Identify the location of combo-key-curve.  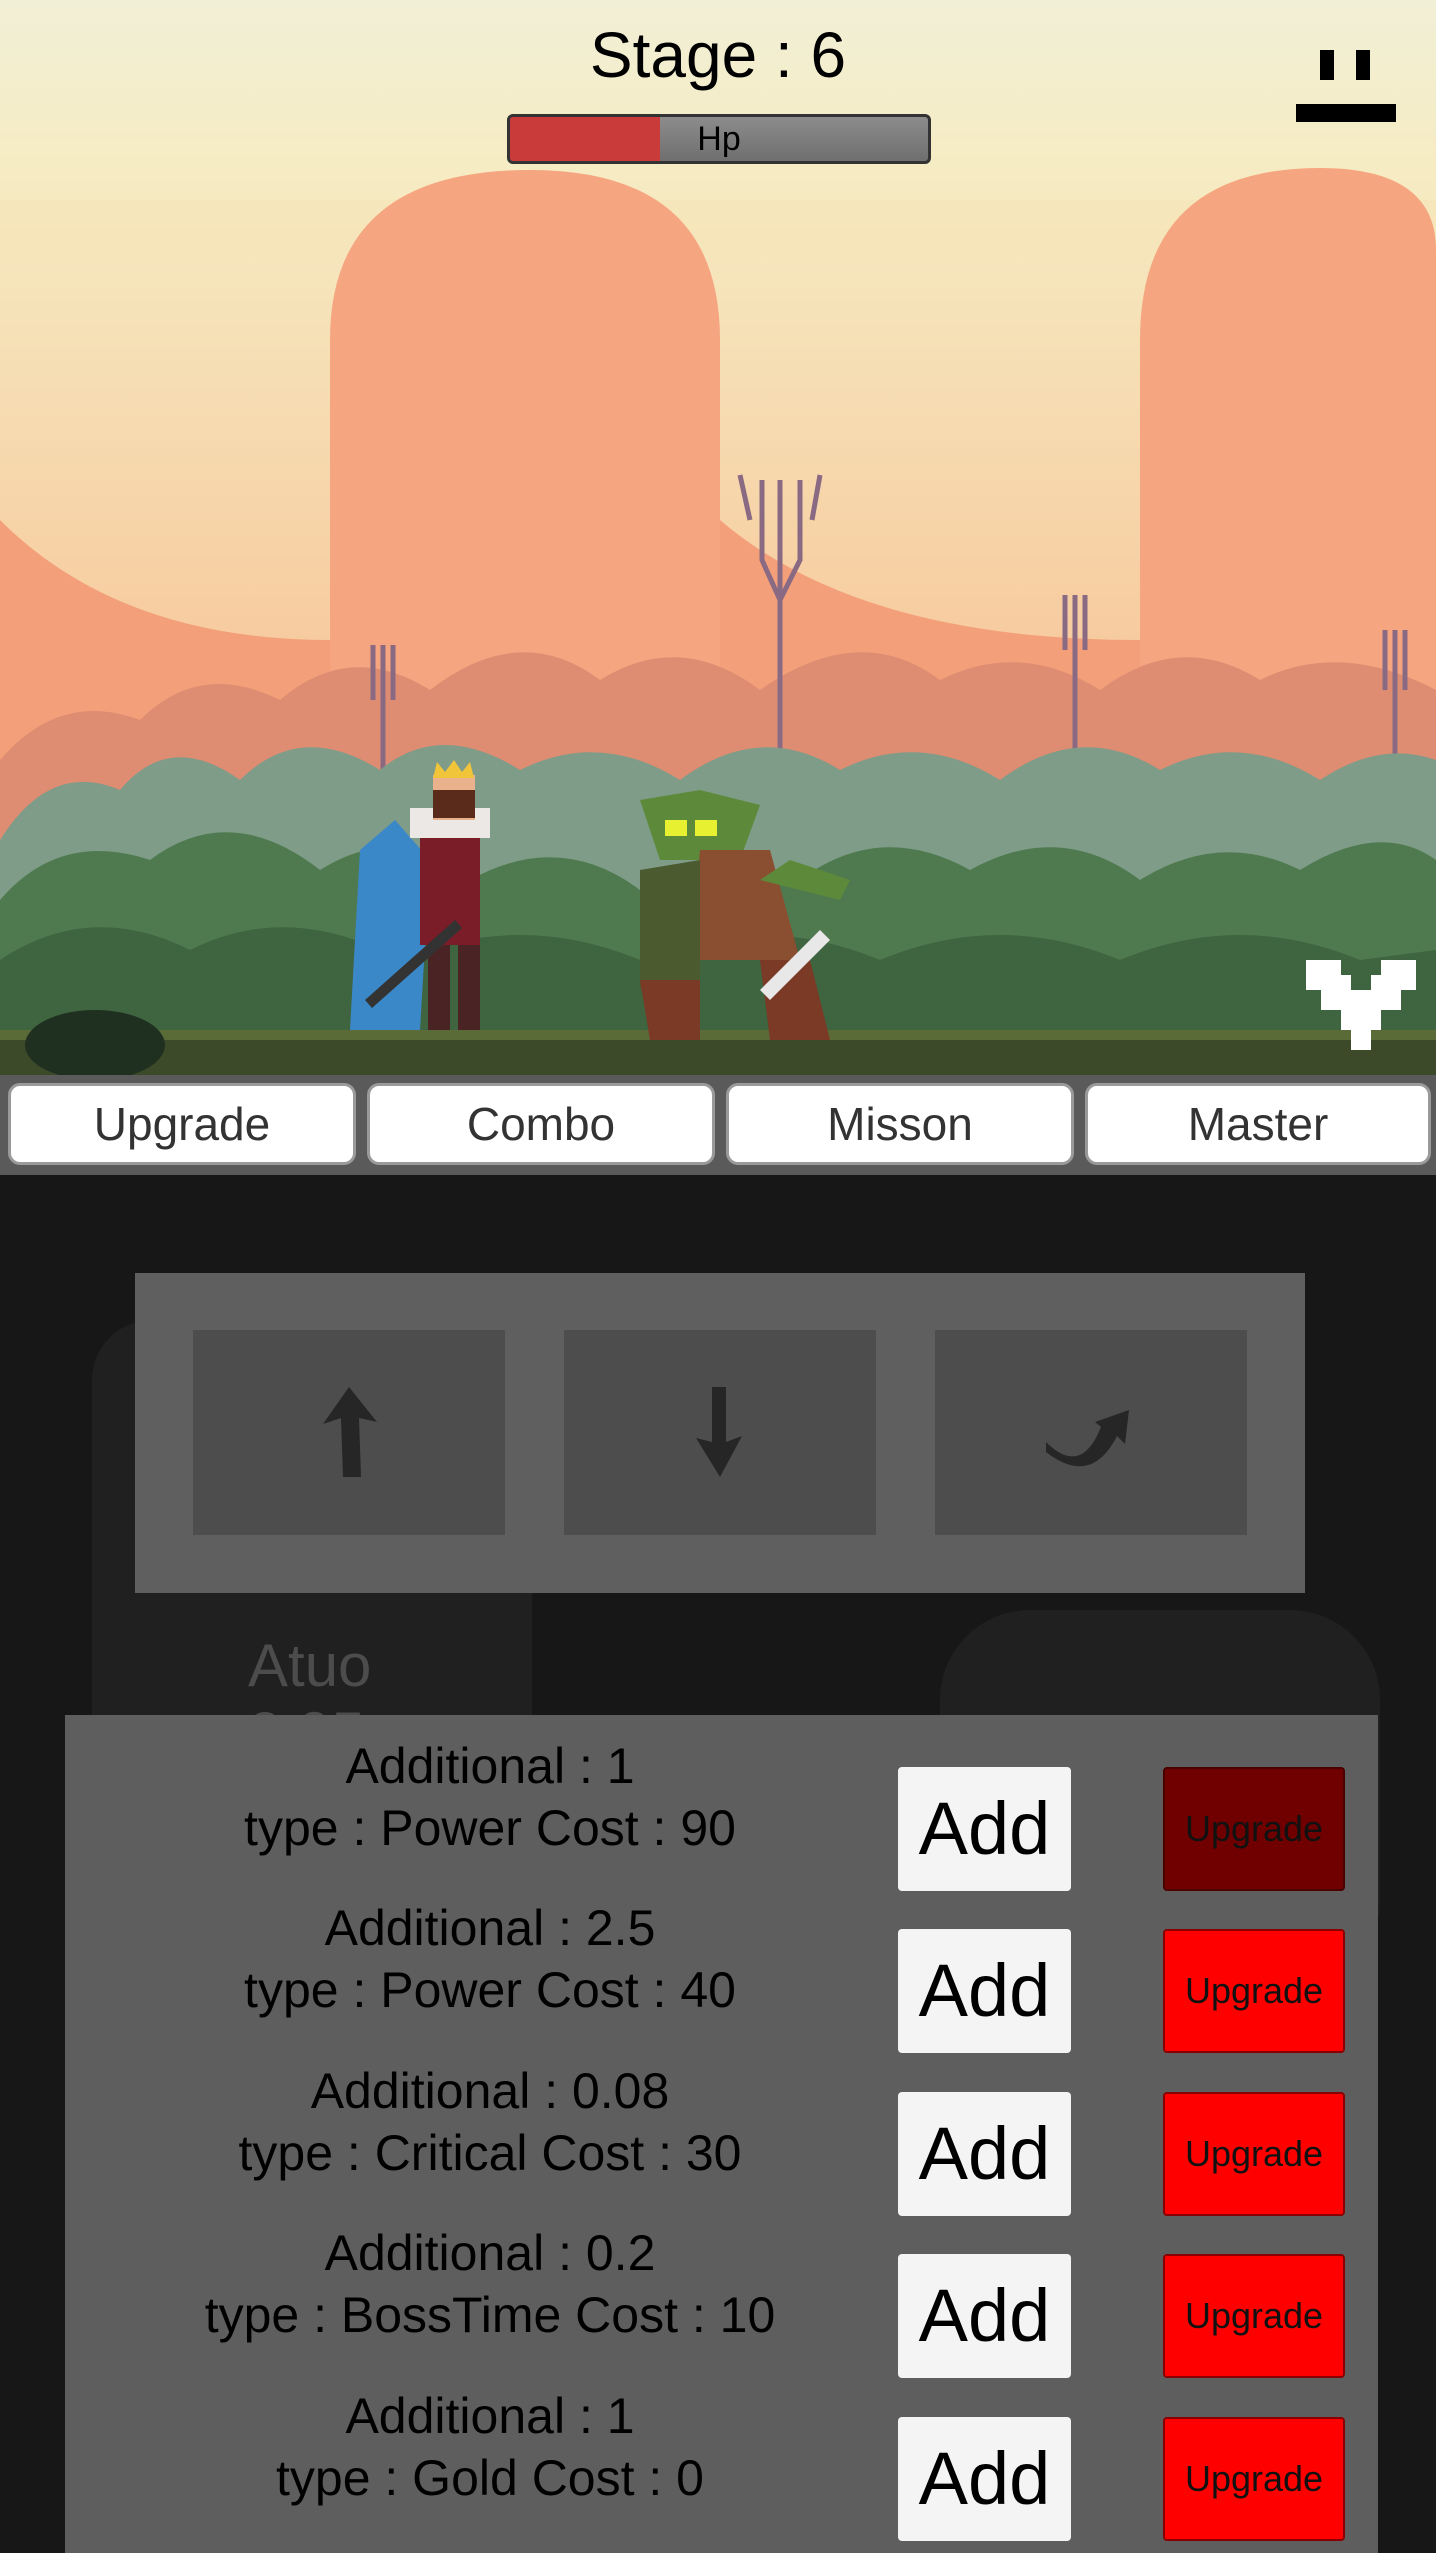
(1091, 1432).